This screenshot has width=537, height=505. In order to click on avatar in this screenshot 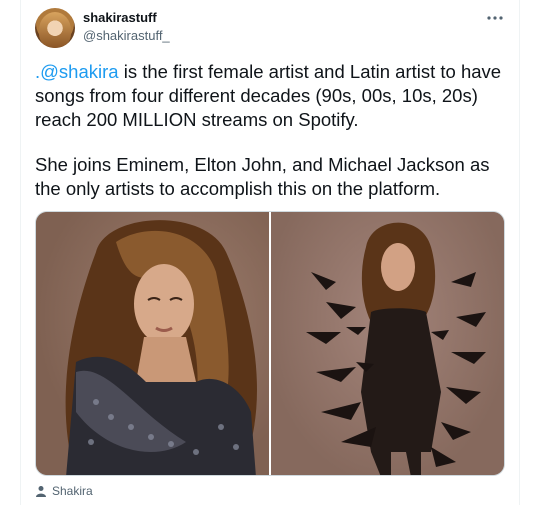, I will do `click(55, 28)`.